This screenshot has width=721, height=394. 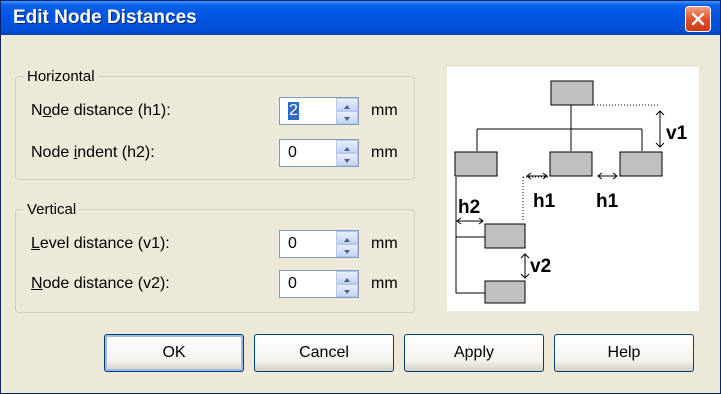 What do you see at coordinates (607, 201) in the screenshot?
I see `h1-label-b: h1` at bounding box center [607, 201].